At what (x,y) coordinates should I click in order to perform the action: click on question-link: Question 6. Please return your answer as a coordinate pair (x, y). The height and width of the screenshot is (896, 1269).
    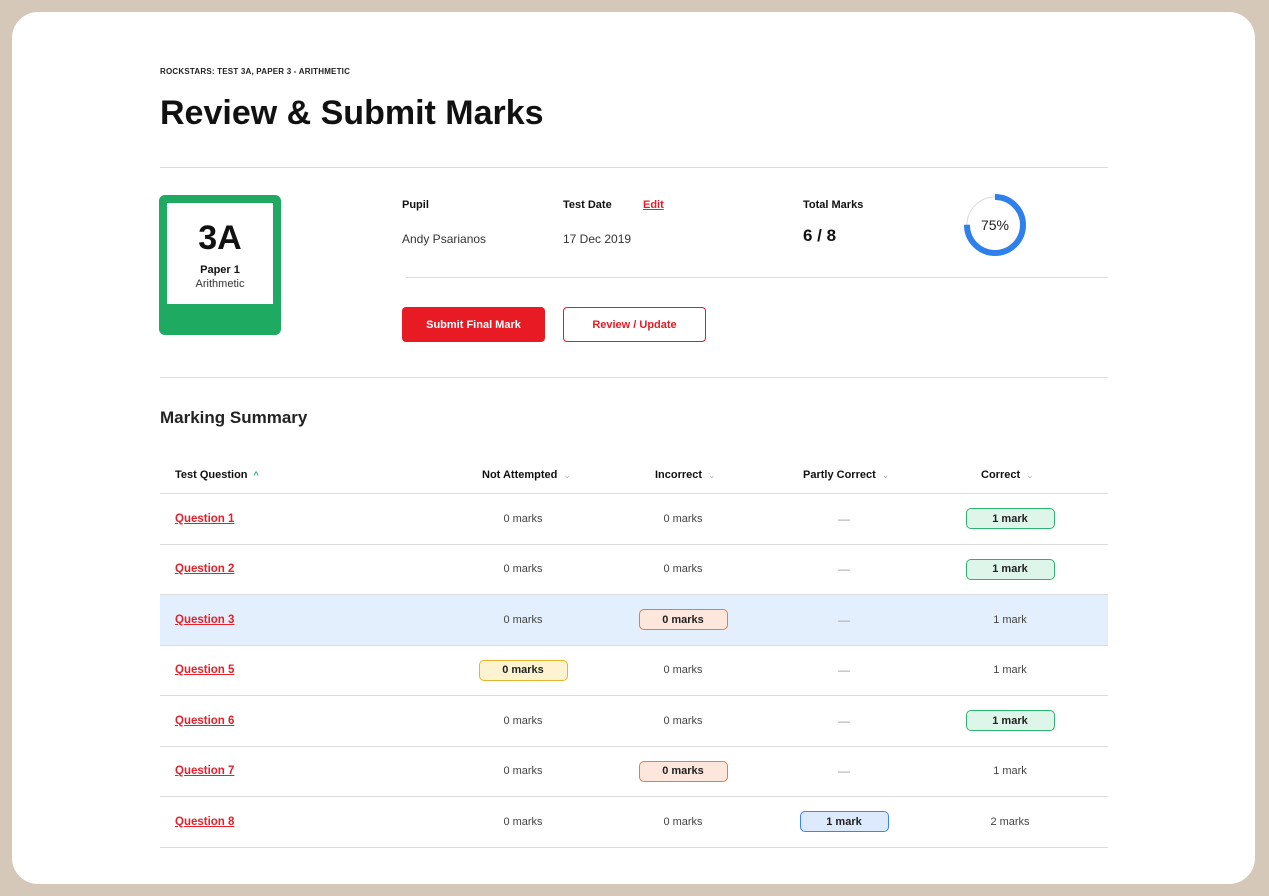
    Looking at the image, I should click on (204, 721).